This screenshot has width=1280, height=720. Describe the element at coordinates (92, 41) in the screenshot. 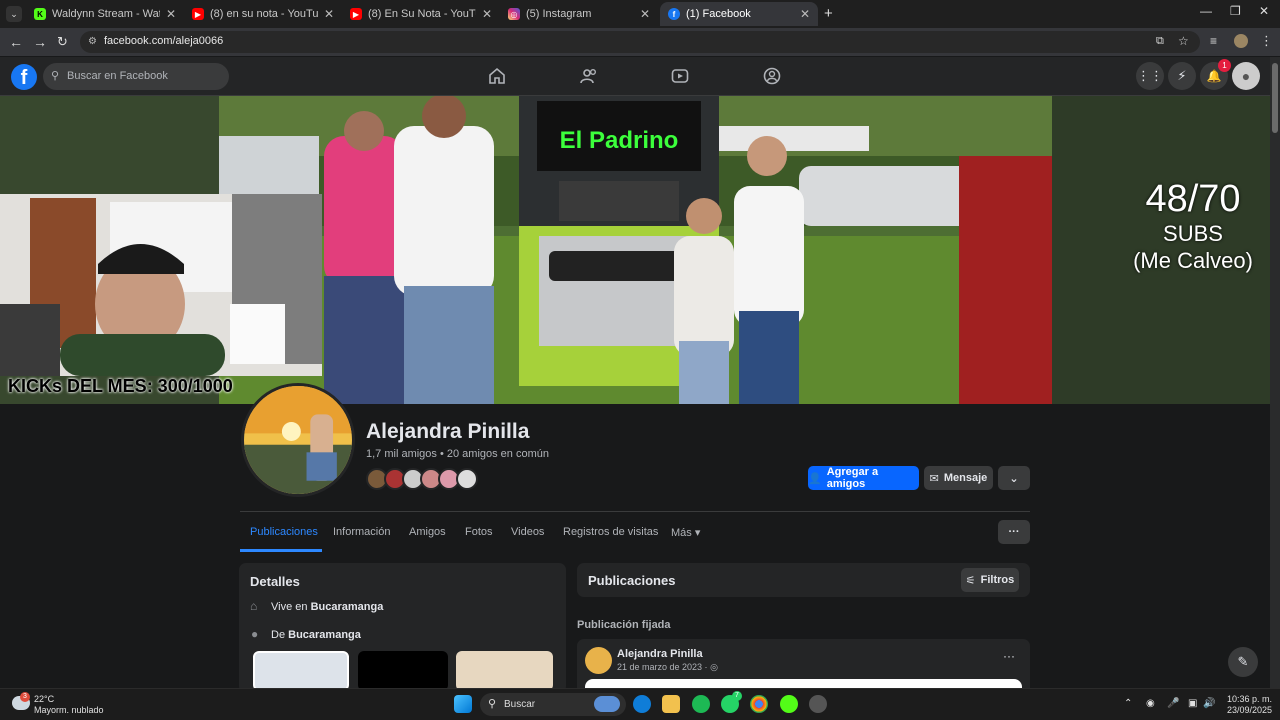

I see `site-info-icon: ⚙` at that location.